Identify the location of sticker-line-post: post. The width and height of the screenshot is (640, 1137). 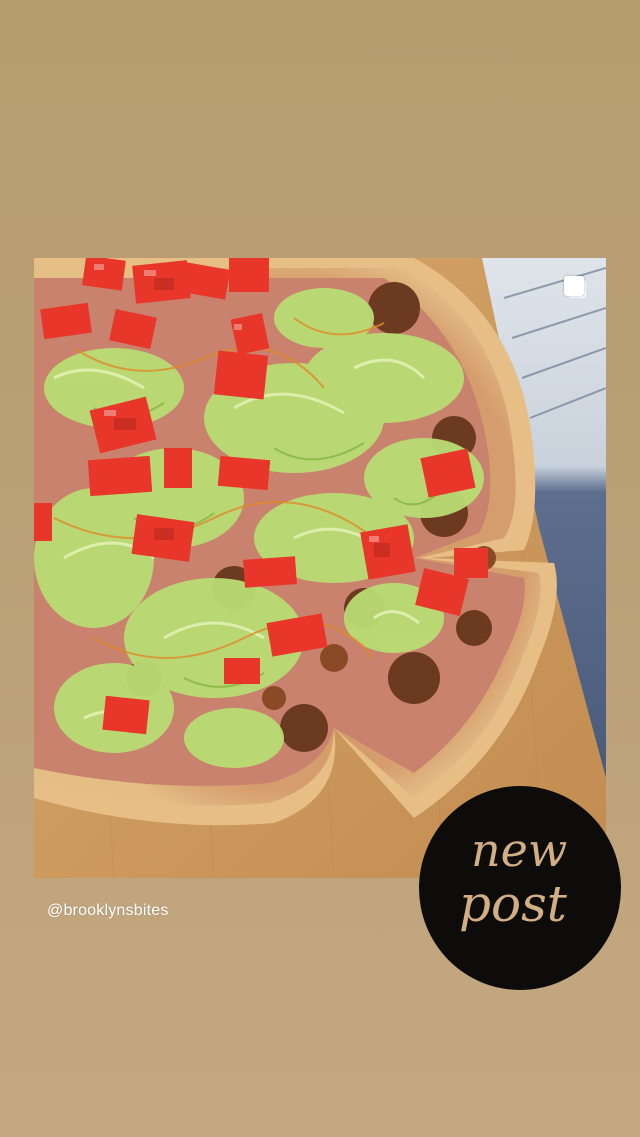
(513, 904).